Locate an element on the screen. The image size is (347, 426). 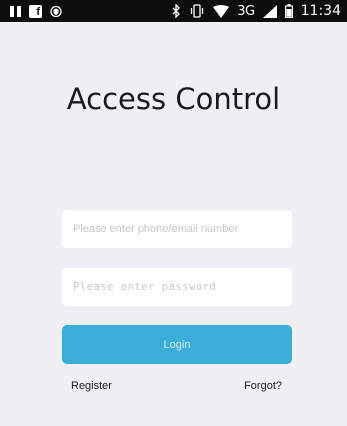
page-title: Access Control is located at coordinates (173, 99).